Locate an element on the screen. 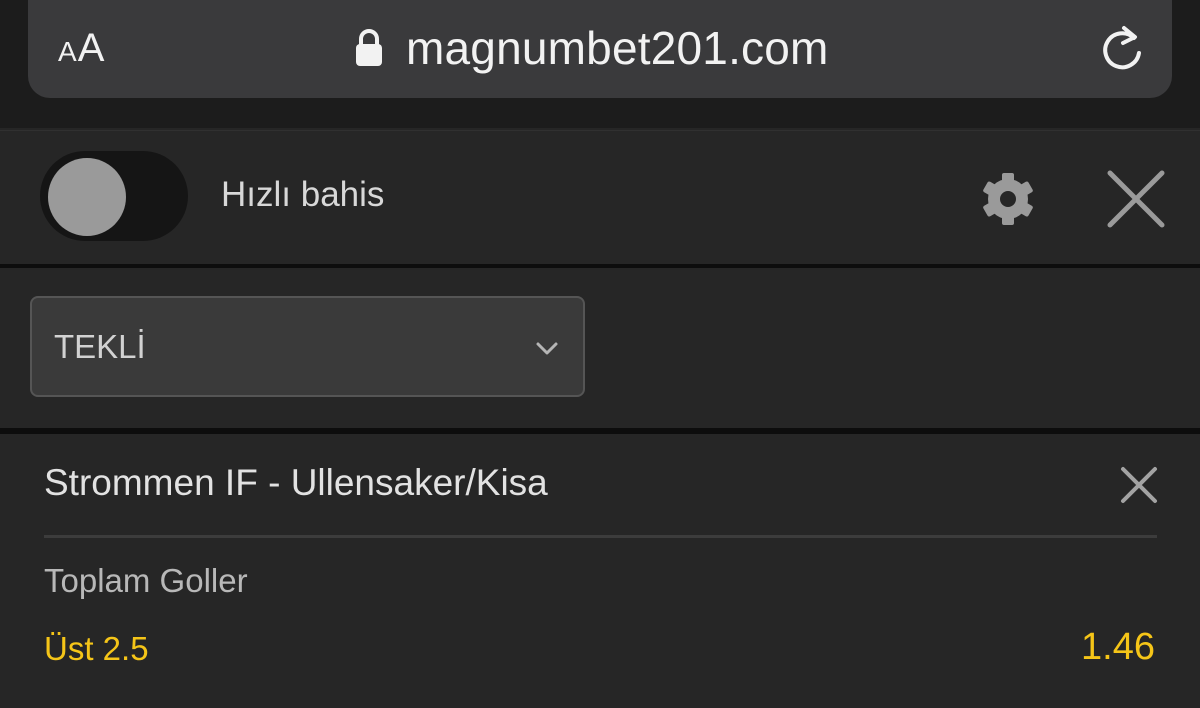  card-divider is located at coordinates (600, 536).